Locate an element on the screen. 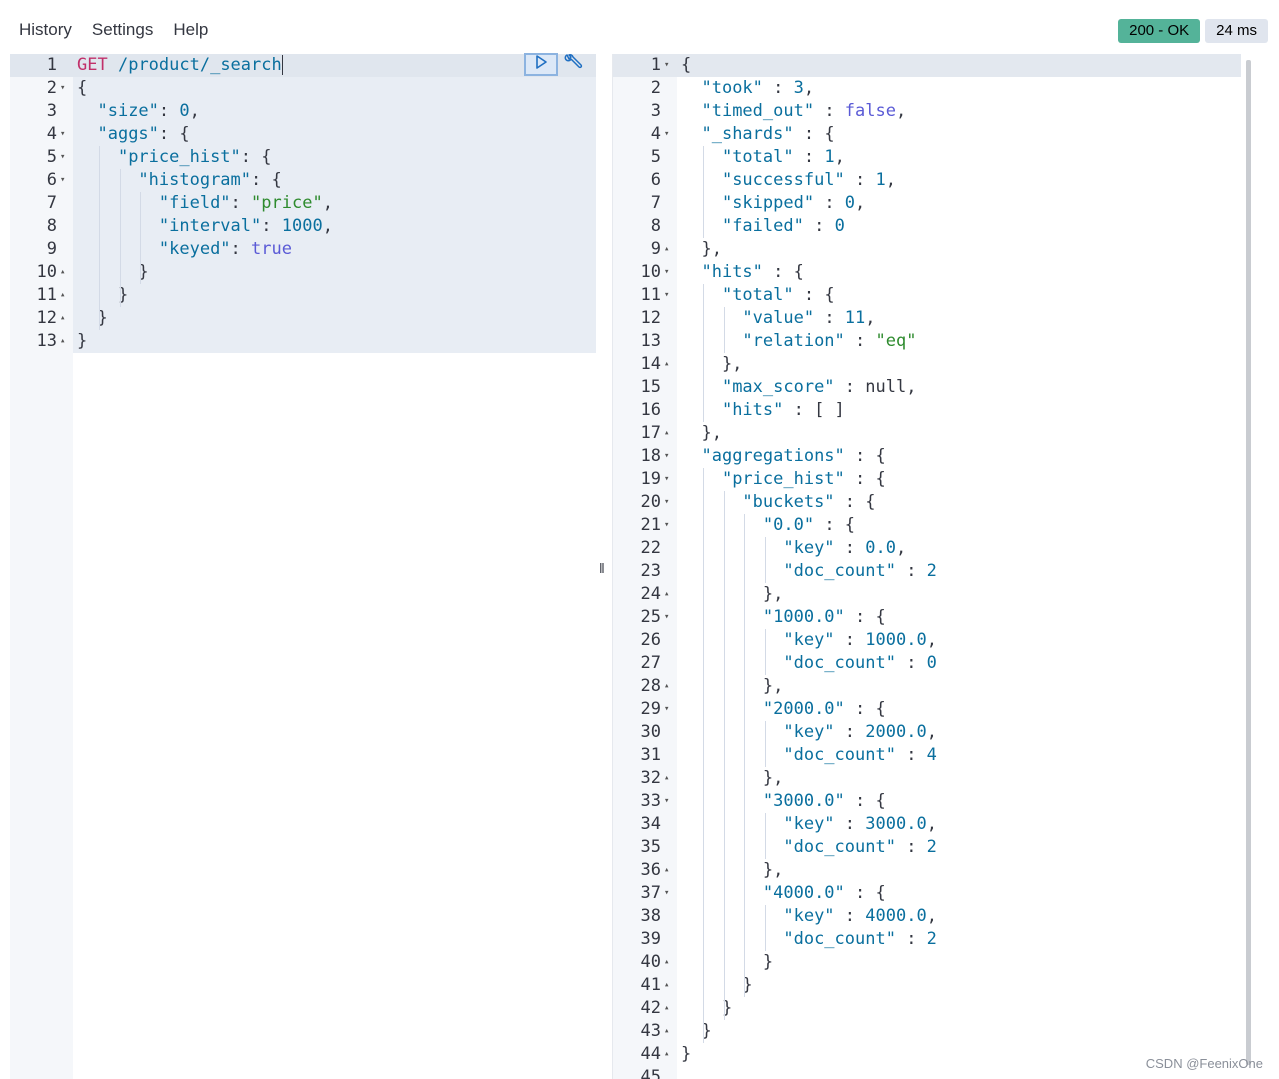 Image resolution: width=1279 pixels, height=1079 pixels. code-text: "aggs": { is located at coordinates (133, 134).